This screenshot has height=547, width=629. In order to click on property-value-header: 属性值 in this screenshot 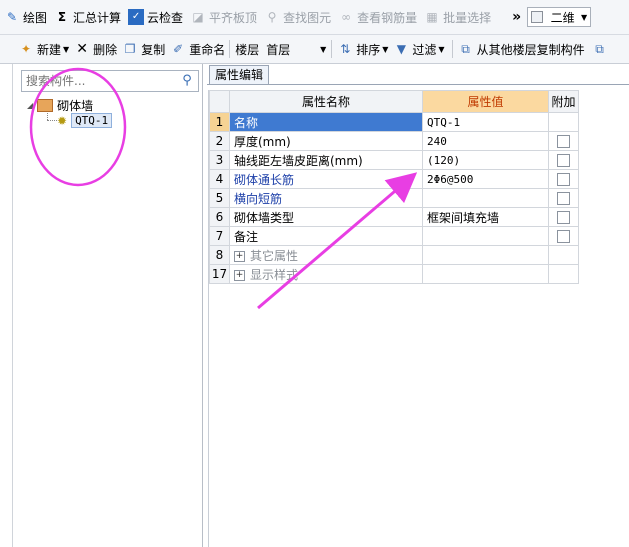, I will do `click(485, 101)`.